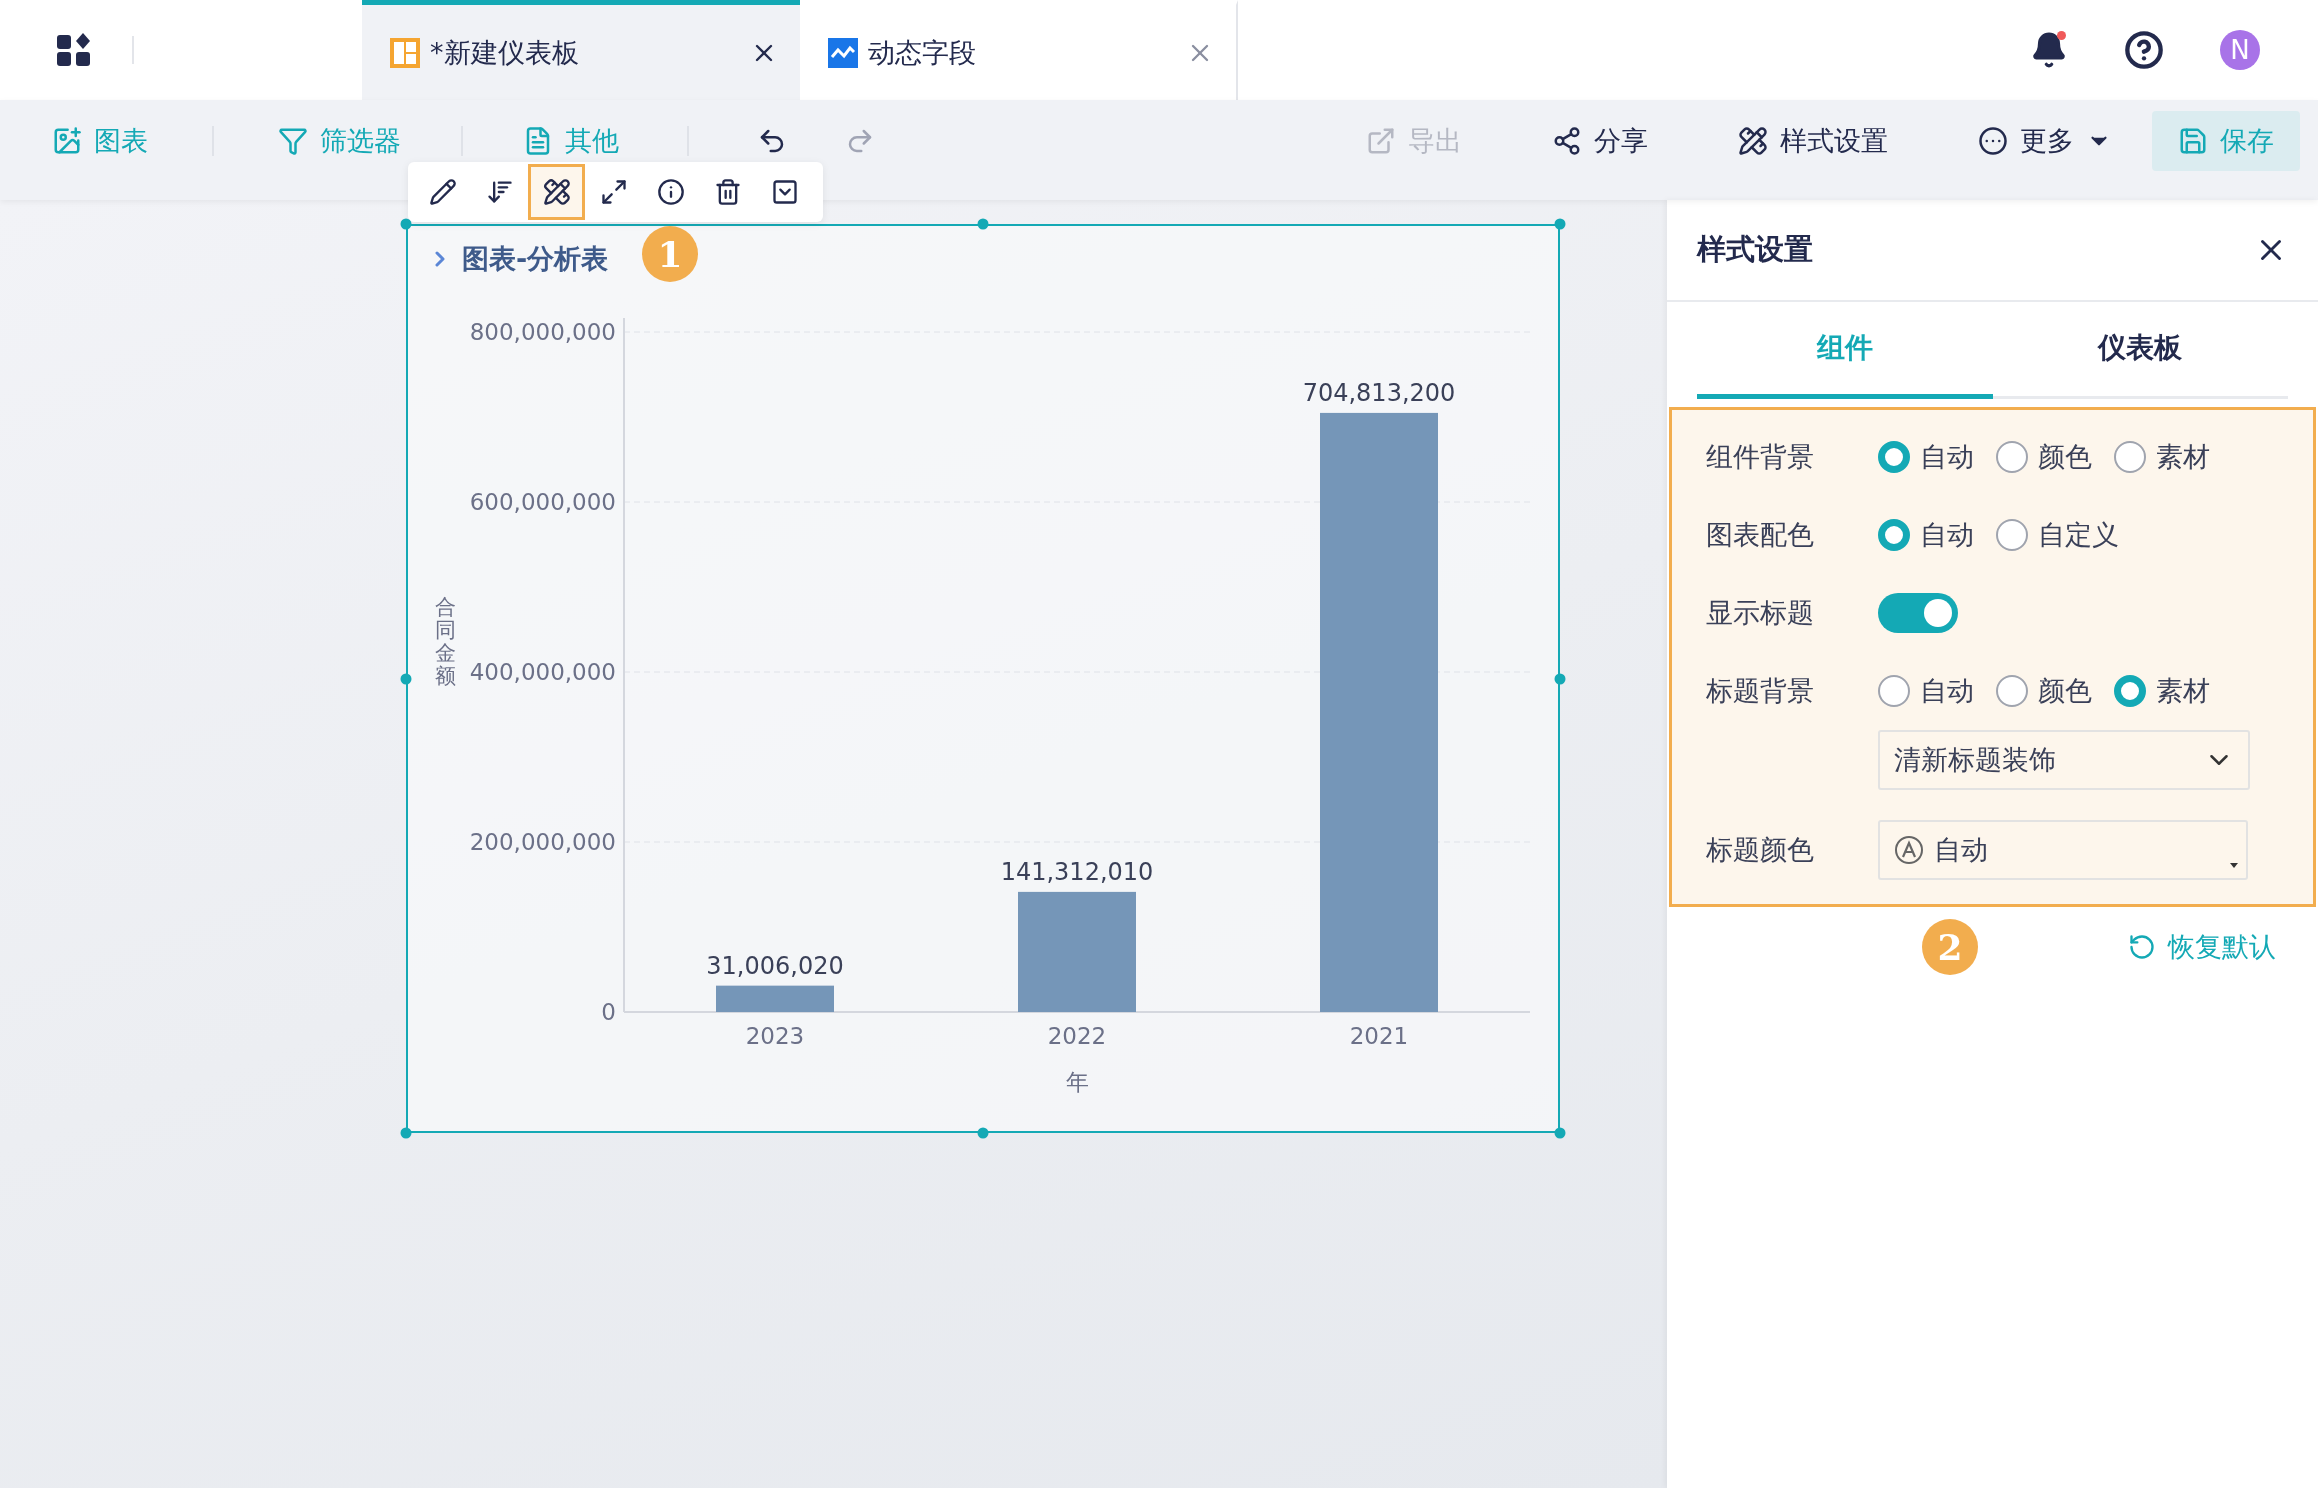 The image size is (2318, 1488). Describe the element at coordinates (775, 965) in the screenshot. I see `value-label: 31,006,020` at that location.